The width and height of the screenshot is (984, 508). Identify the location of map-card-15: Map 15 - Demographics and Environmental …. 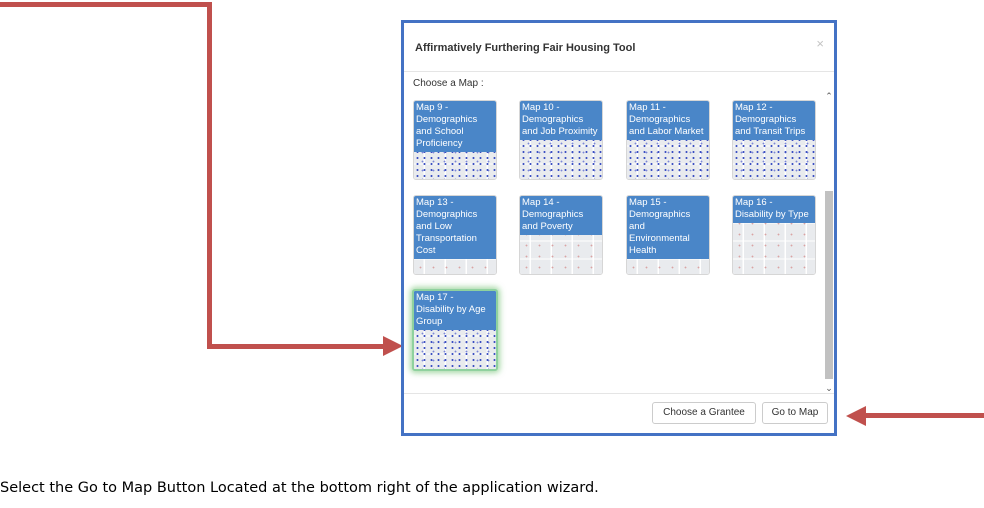
(668, 235).